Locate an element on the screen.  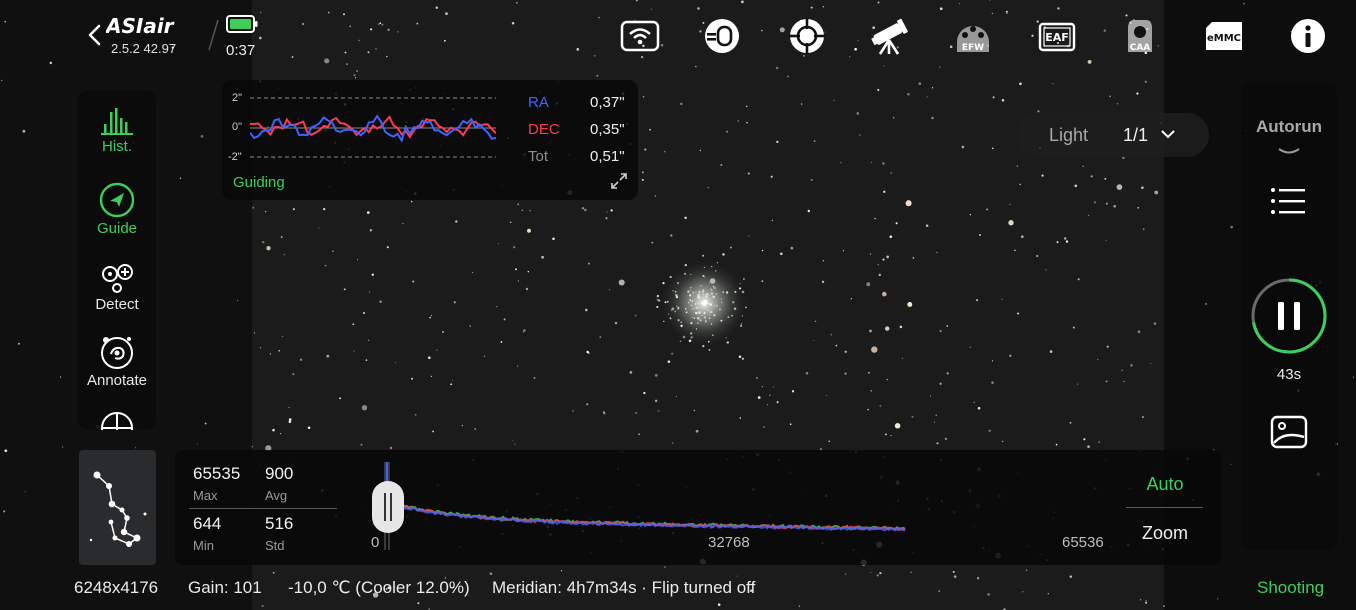
frame-type-label: Light is located at coordinates (1069, 135).